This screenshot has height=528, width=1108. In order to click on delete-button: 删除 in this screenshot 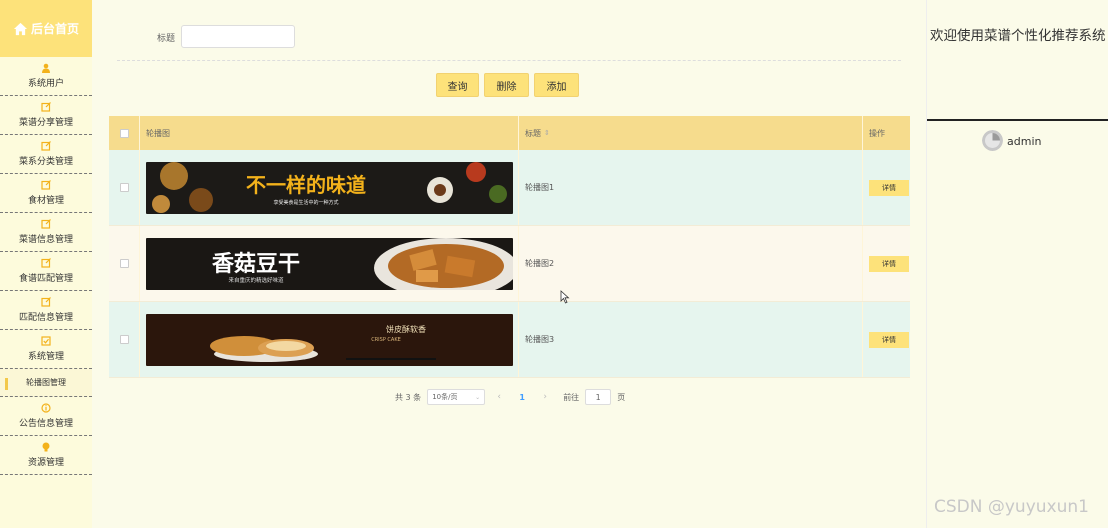, I will do `click(506, 85)`.